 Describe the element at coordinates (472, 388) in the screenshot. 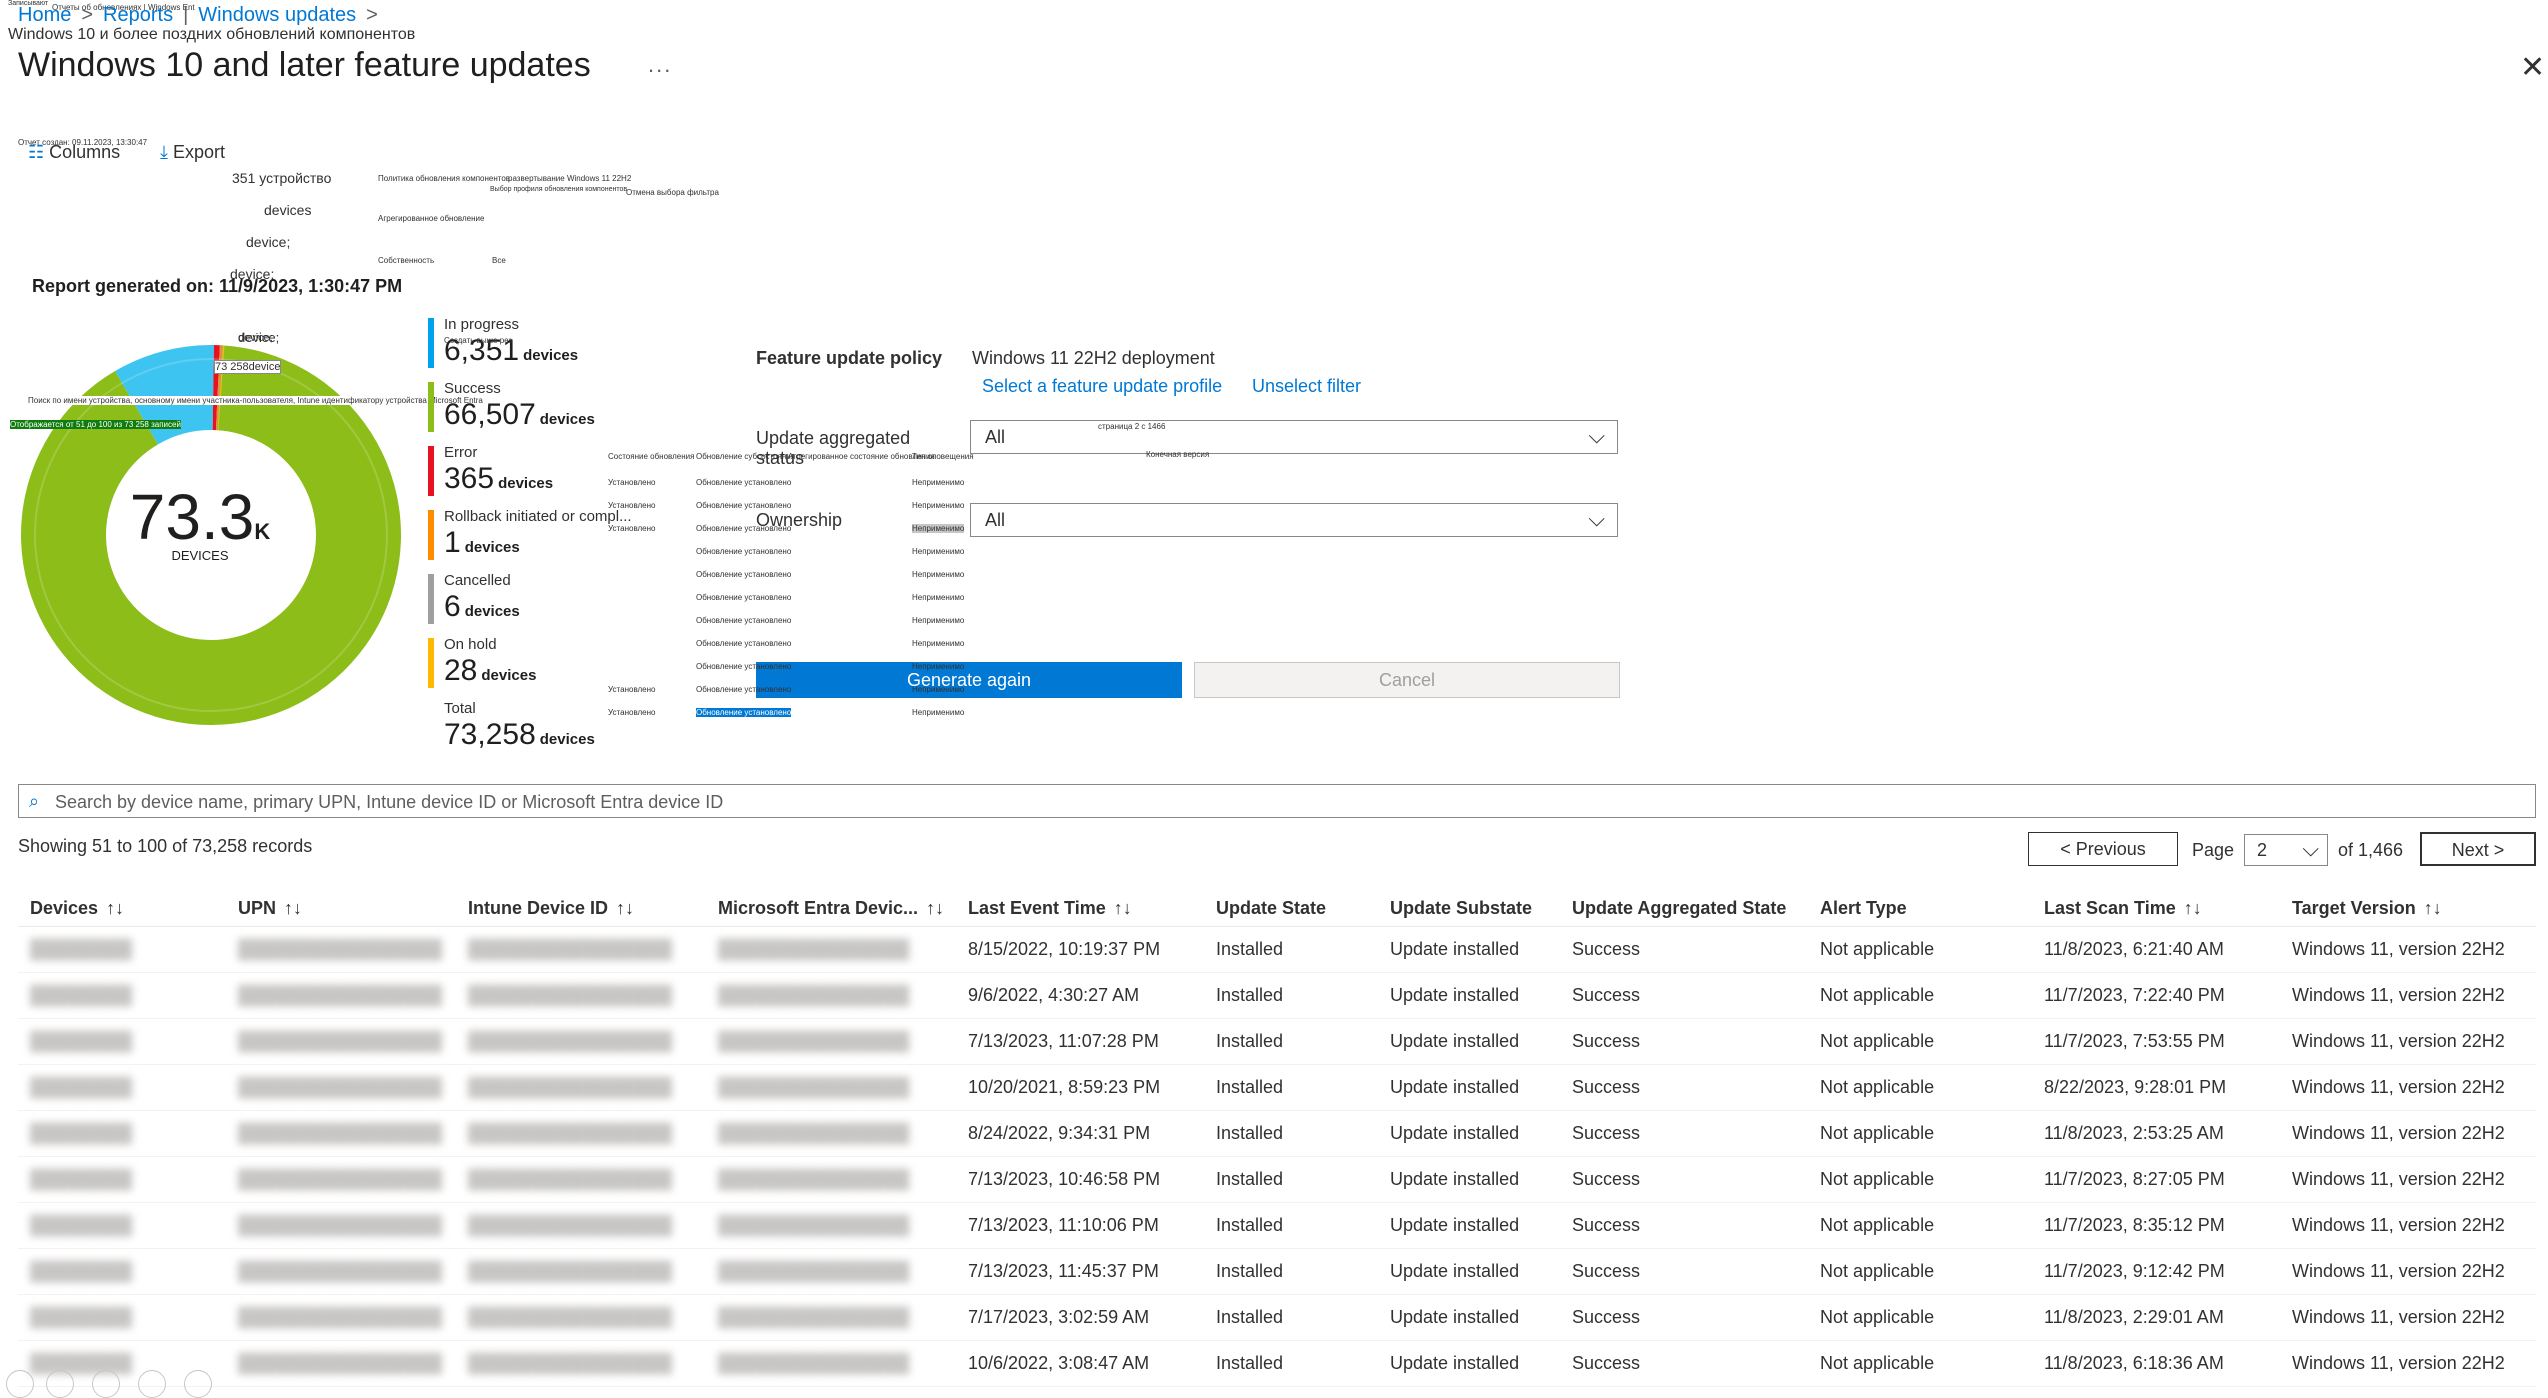

I see `legend-label: Success` at that location.